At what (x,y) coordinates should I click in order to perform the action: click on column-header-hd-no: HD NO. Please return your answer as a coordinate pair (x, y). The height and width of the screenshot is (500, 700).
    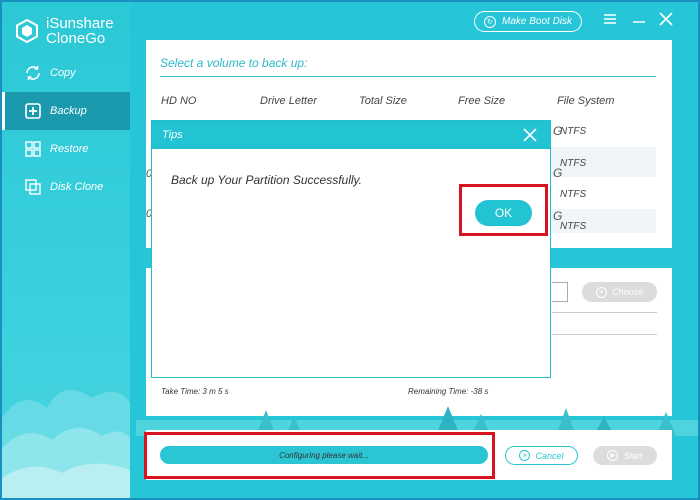
    Looking at the image, I should click on (179, 101).